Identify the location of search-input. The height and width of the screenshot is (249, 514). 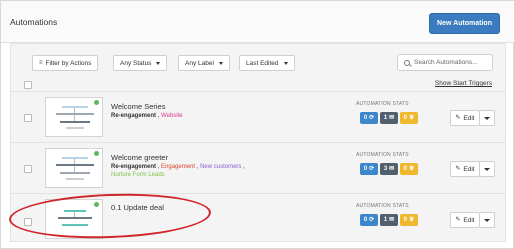
(453, 62).